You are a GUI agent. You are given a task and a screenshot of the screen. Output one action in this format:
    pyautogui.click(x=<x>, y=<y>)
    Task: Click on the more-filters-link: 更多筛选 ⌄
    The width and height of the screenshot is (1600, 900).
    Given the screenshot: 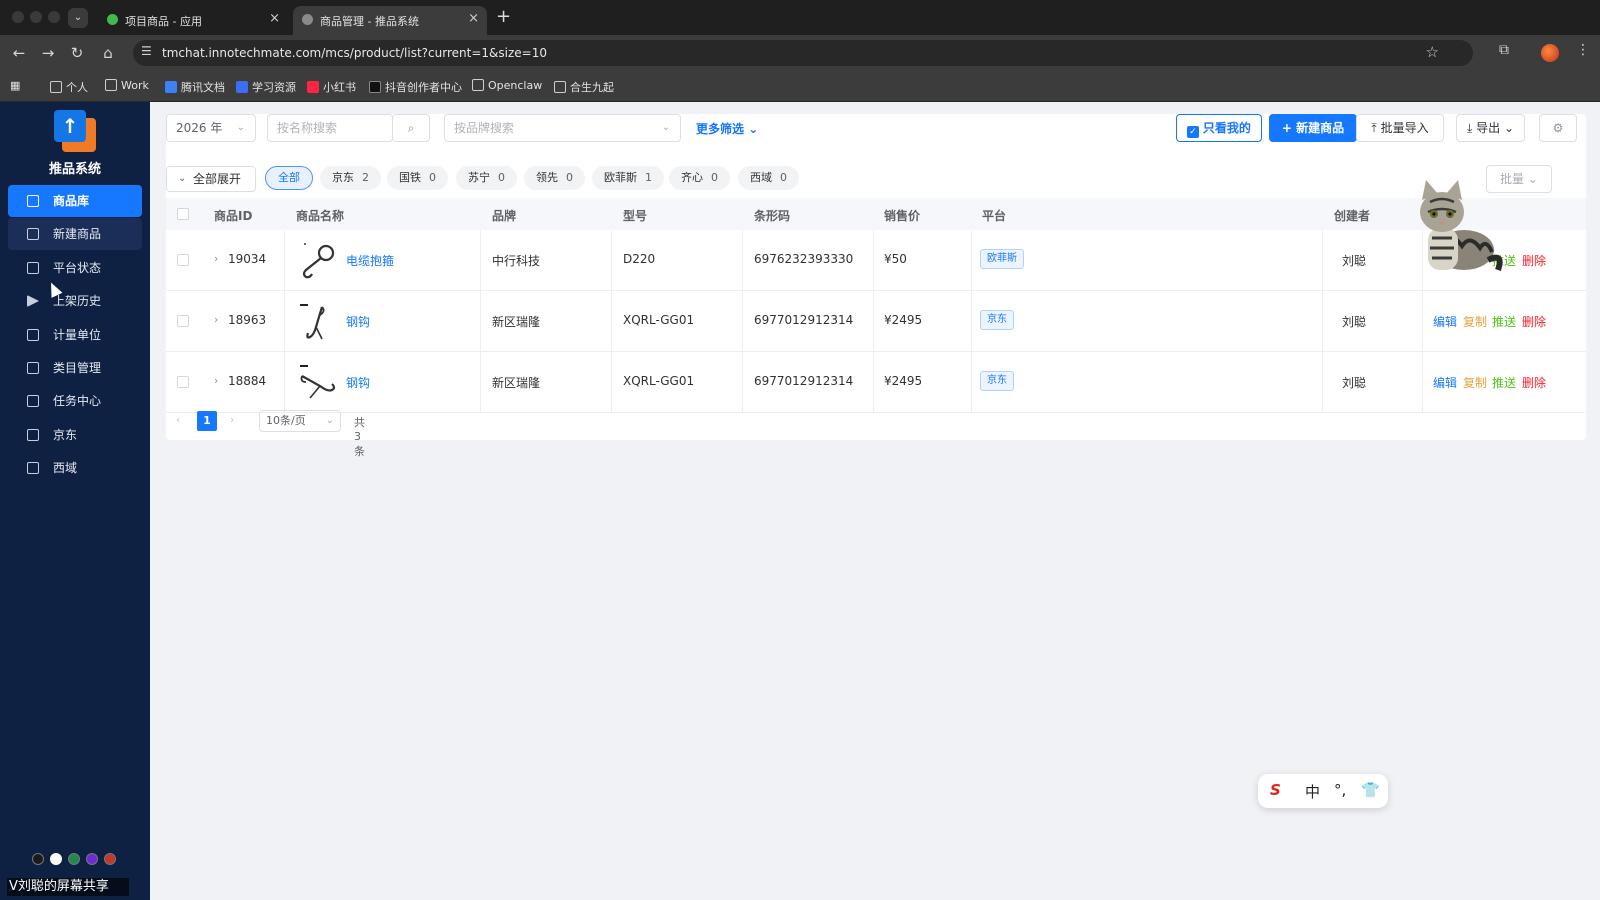 What is the action you would take?
    pyautogui.click(x=727, y=128)
    